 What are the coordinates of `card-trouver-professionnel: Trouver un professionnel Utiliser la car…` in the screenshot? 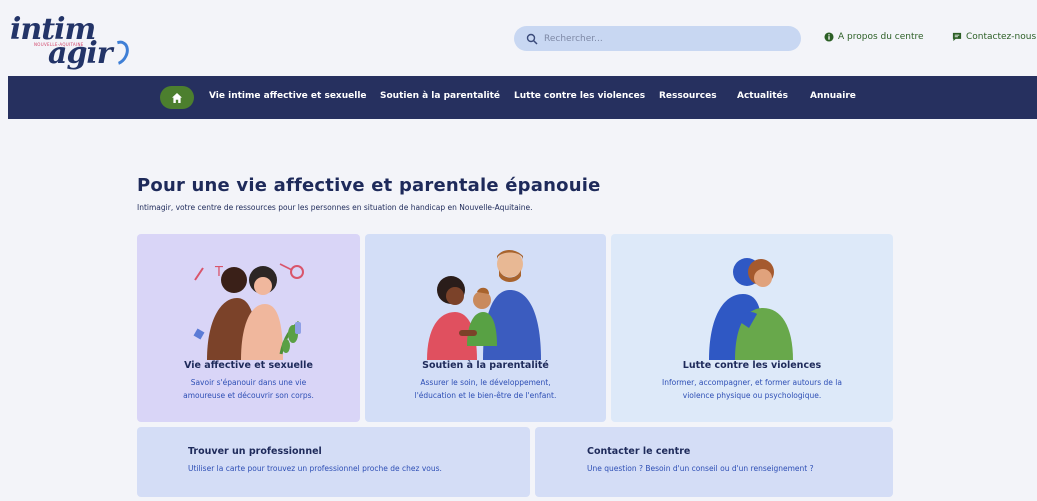 It's located at (333, 462).